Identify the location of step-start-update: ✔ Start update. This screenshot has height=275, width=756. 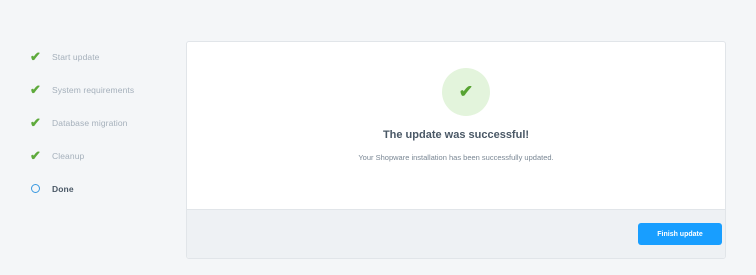
(105, 56).